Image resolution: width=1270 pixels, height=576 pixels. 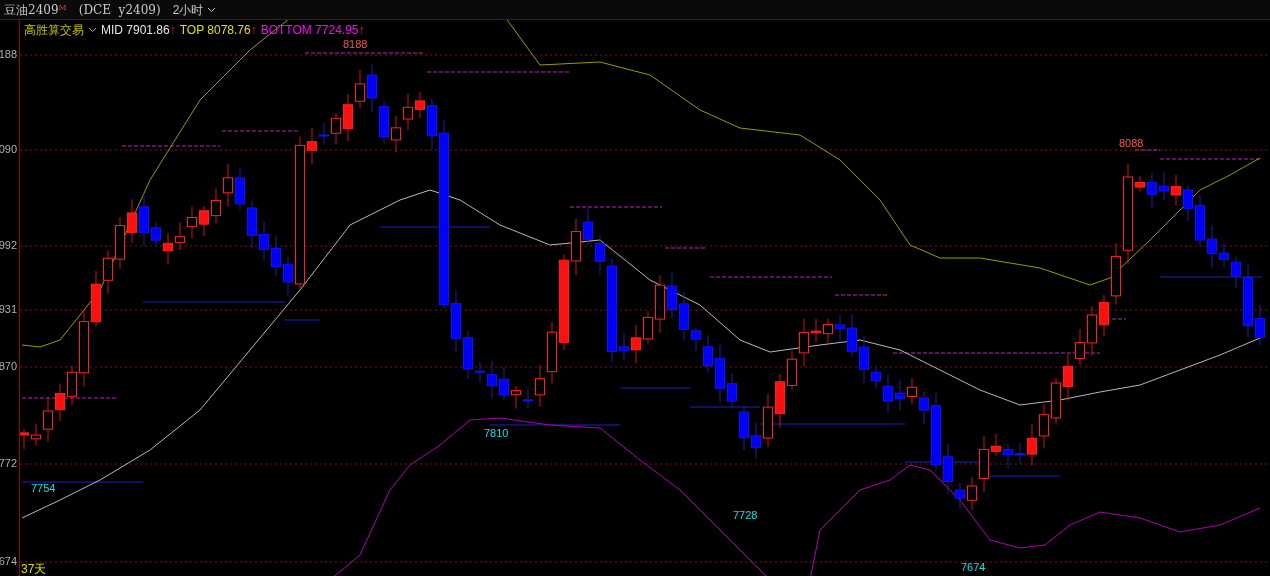 What do you see at coordinates (8, 463) in the screenshot?
I see `axis-label: 772` at bounding box center [8, 463].